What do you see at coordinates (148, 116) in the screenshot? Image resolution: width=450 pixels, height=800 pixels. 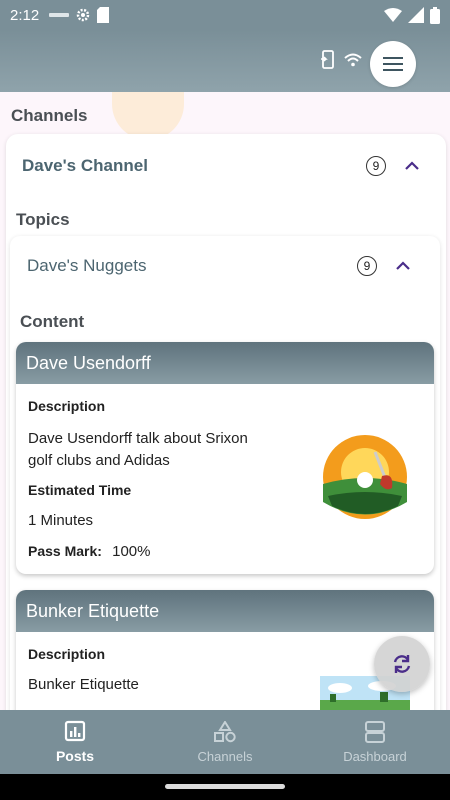 I see `background-decoration` at bounding box center [148, 116].